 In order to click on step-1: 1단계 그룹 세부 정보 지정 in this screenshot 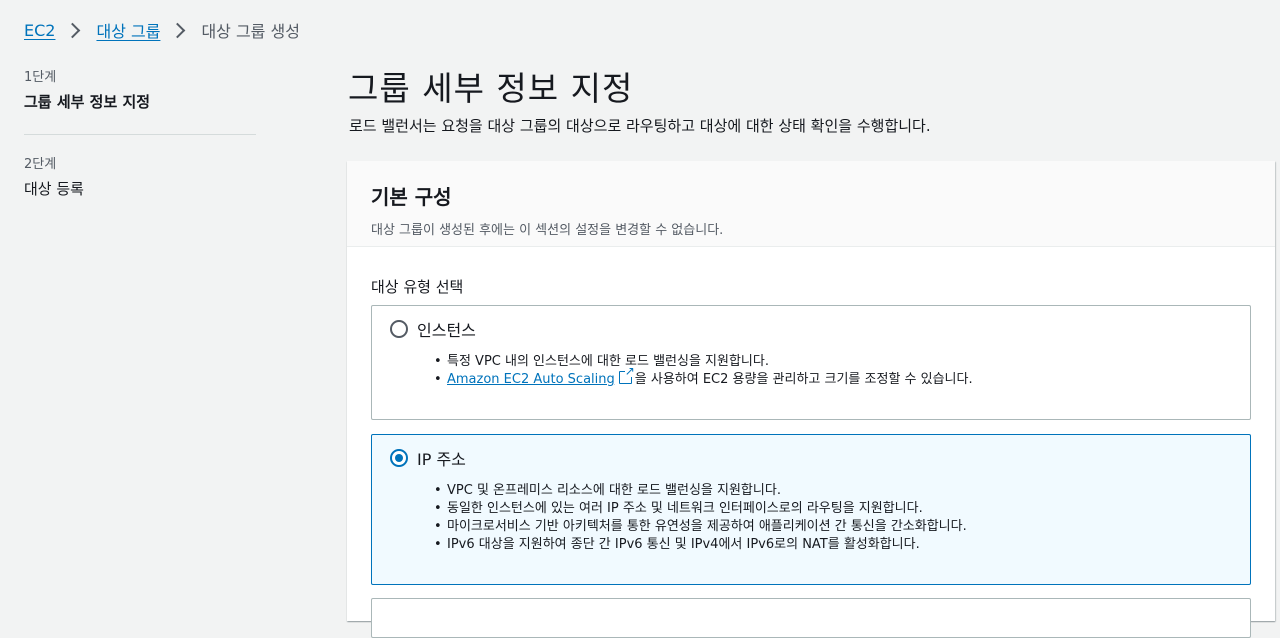, I will do `click(140, 89)`.